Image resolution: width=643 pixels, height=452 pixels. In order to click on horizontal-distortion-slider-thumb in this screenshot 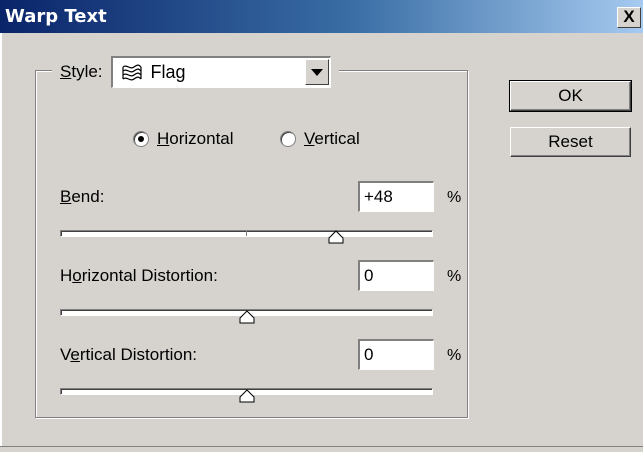, I will do `click(247, 317)`.